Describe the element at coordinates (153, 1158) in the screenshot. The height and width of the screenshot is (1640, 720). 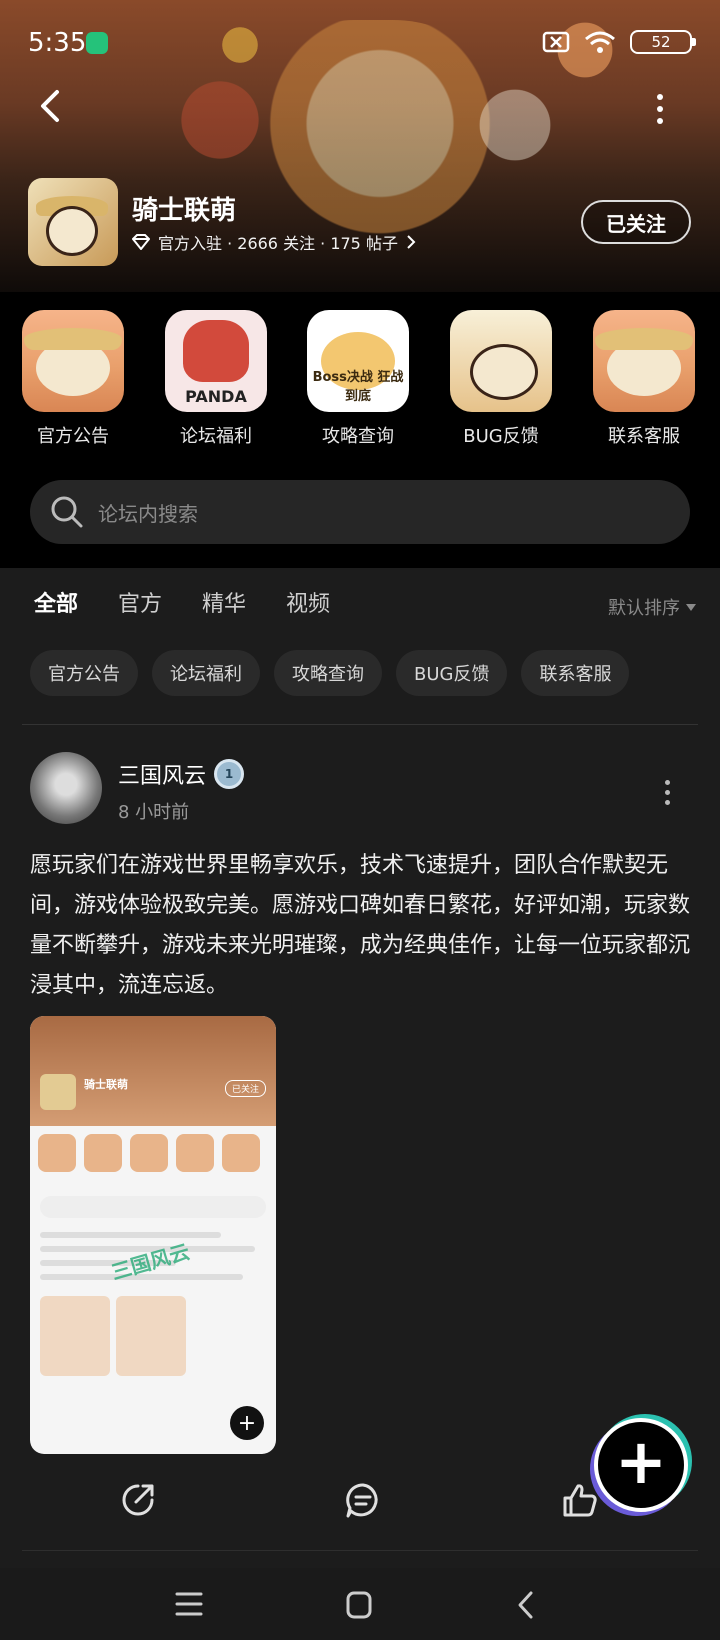
I see `mini-category-row` at that location.